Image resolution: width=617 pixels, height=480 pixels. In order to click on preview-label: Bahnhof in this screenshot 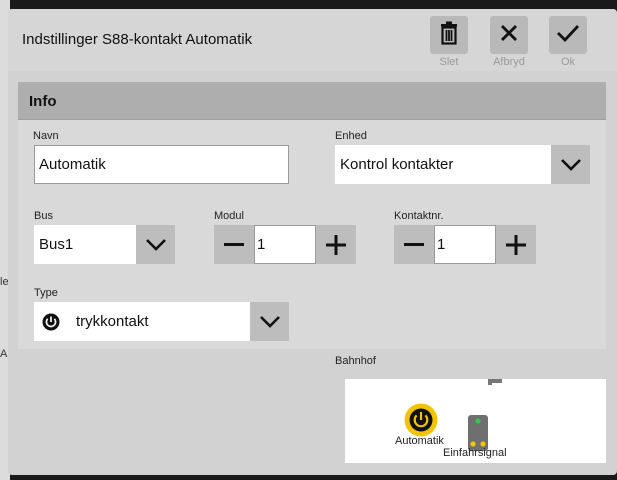, I will do `click(355, 361)`.